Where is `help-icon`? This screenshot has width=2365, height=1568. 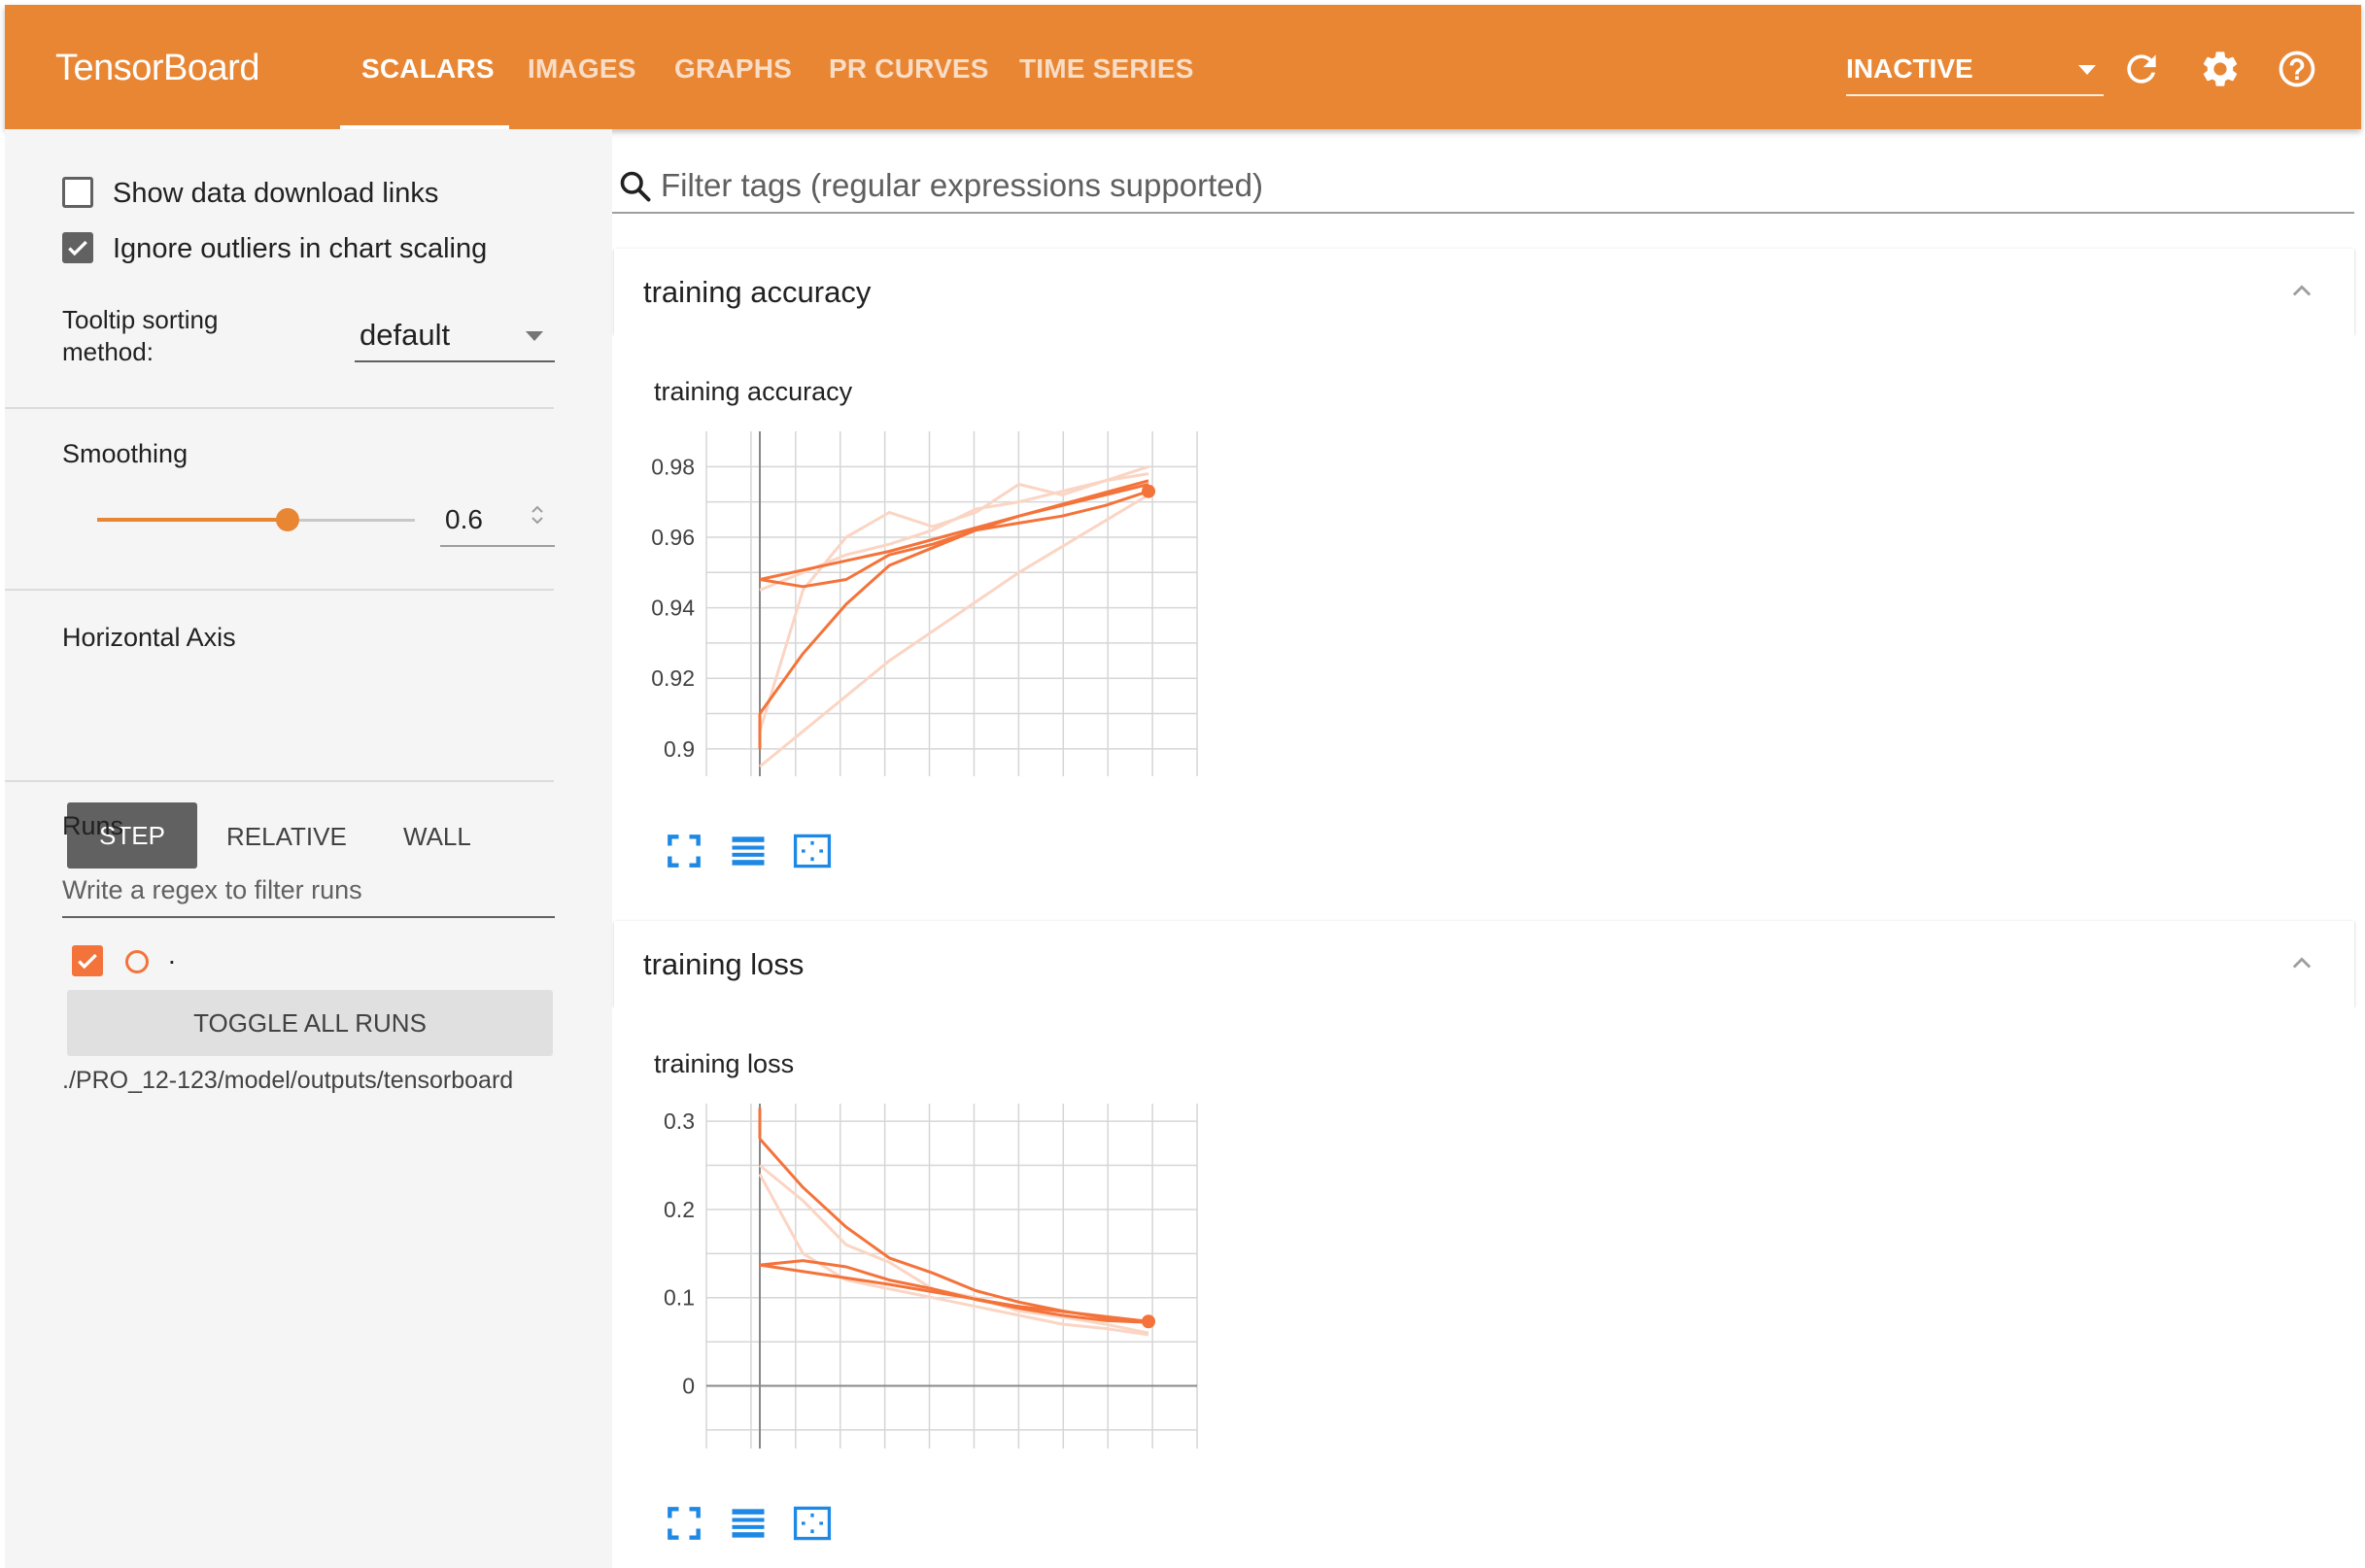 help-icon is located at coordinates (2297, 69).